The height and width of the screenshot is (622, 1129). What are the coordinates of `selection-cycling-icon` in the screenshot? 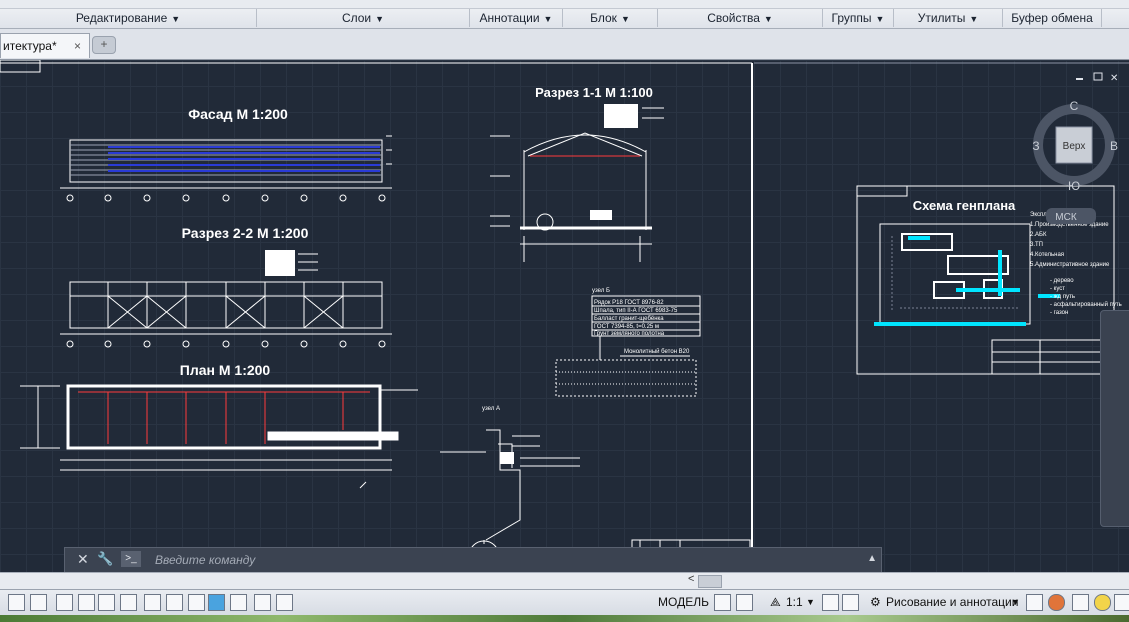 It's located at (238, 602).